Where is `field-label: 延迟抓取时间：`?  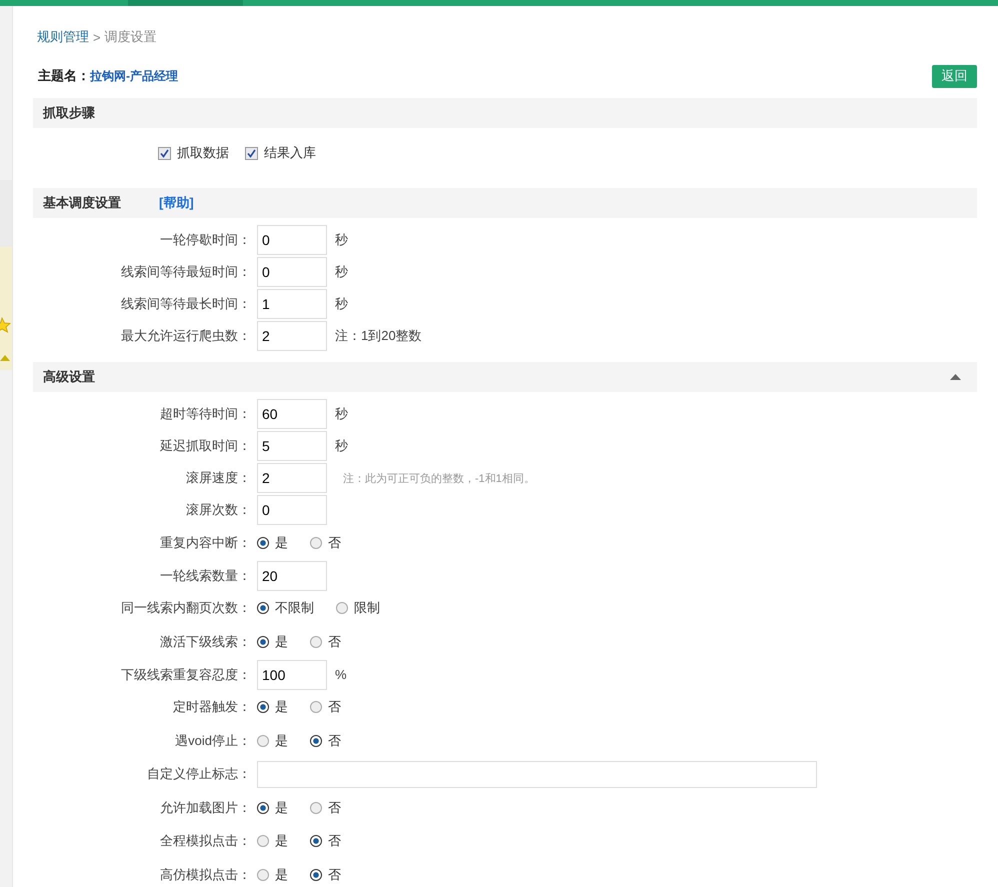
field-label: 延迟抓取时间： is located at coordinates (205, 446).